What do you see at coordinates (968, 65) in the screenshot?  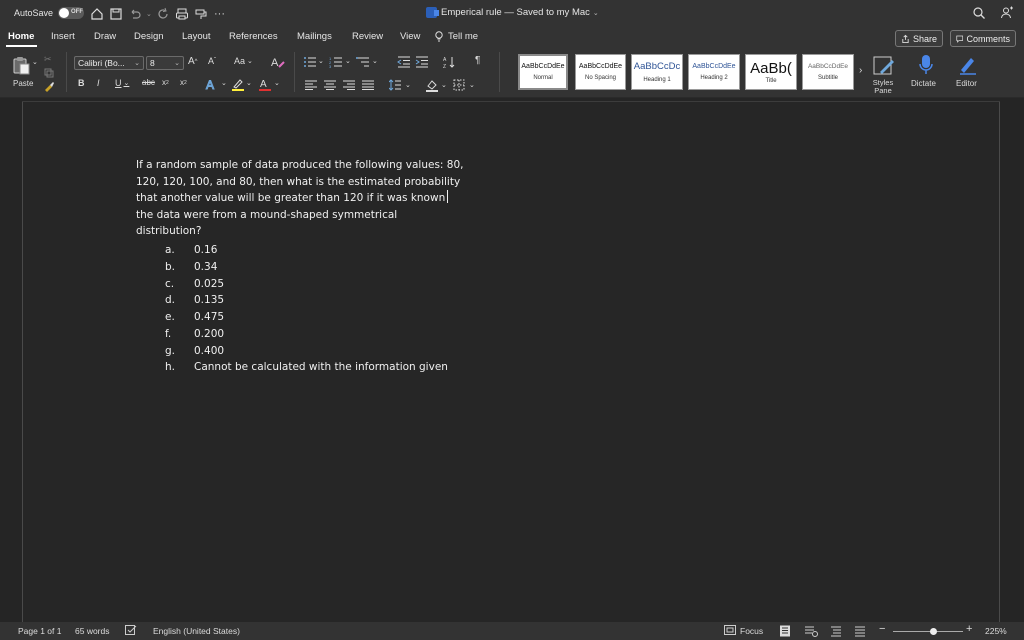 I see `editor-icon` at bounding box center [968, 65].